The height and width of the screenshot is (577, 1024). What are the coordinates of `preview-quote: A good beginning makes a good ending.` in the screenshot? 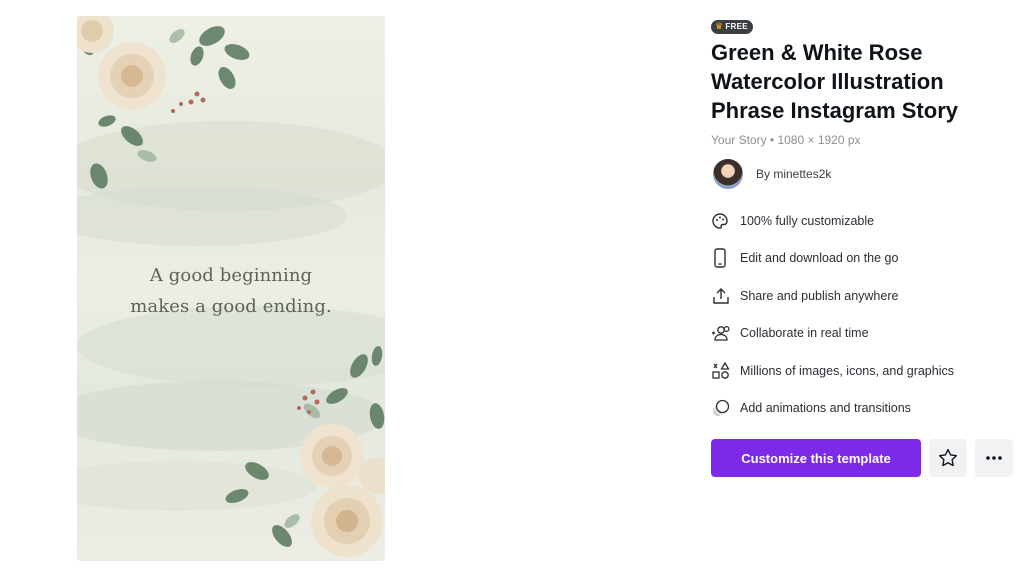 It's located at (231, 291).